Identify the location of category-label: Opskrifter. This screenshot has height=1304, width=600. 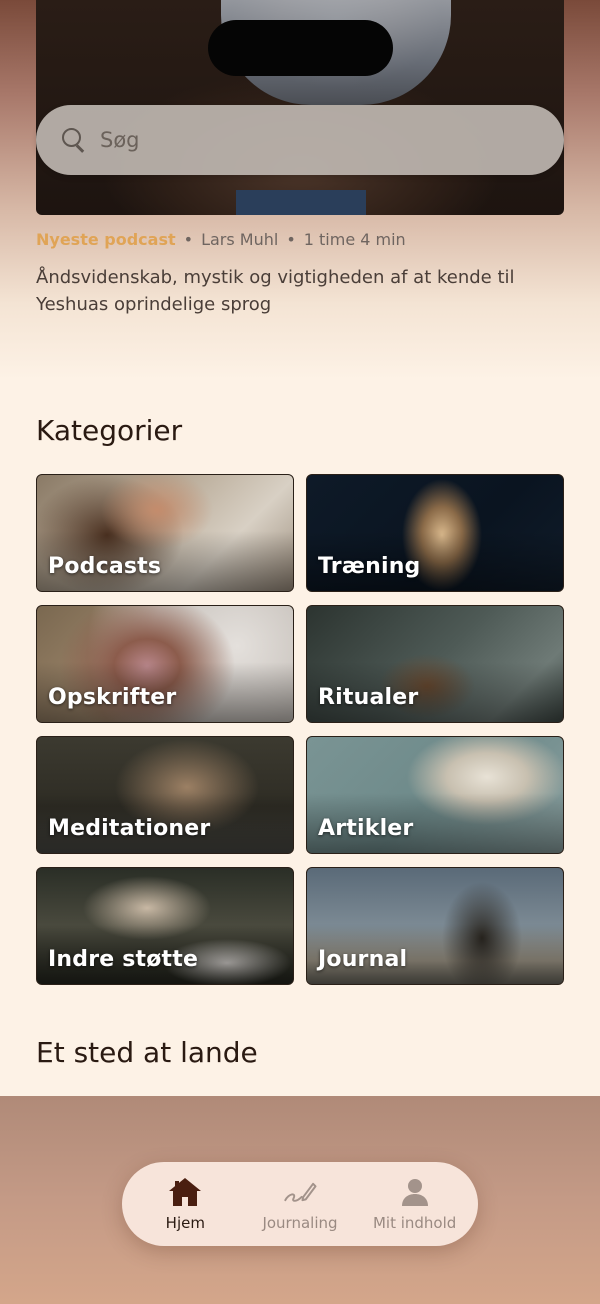
(112, 697).